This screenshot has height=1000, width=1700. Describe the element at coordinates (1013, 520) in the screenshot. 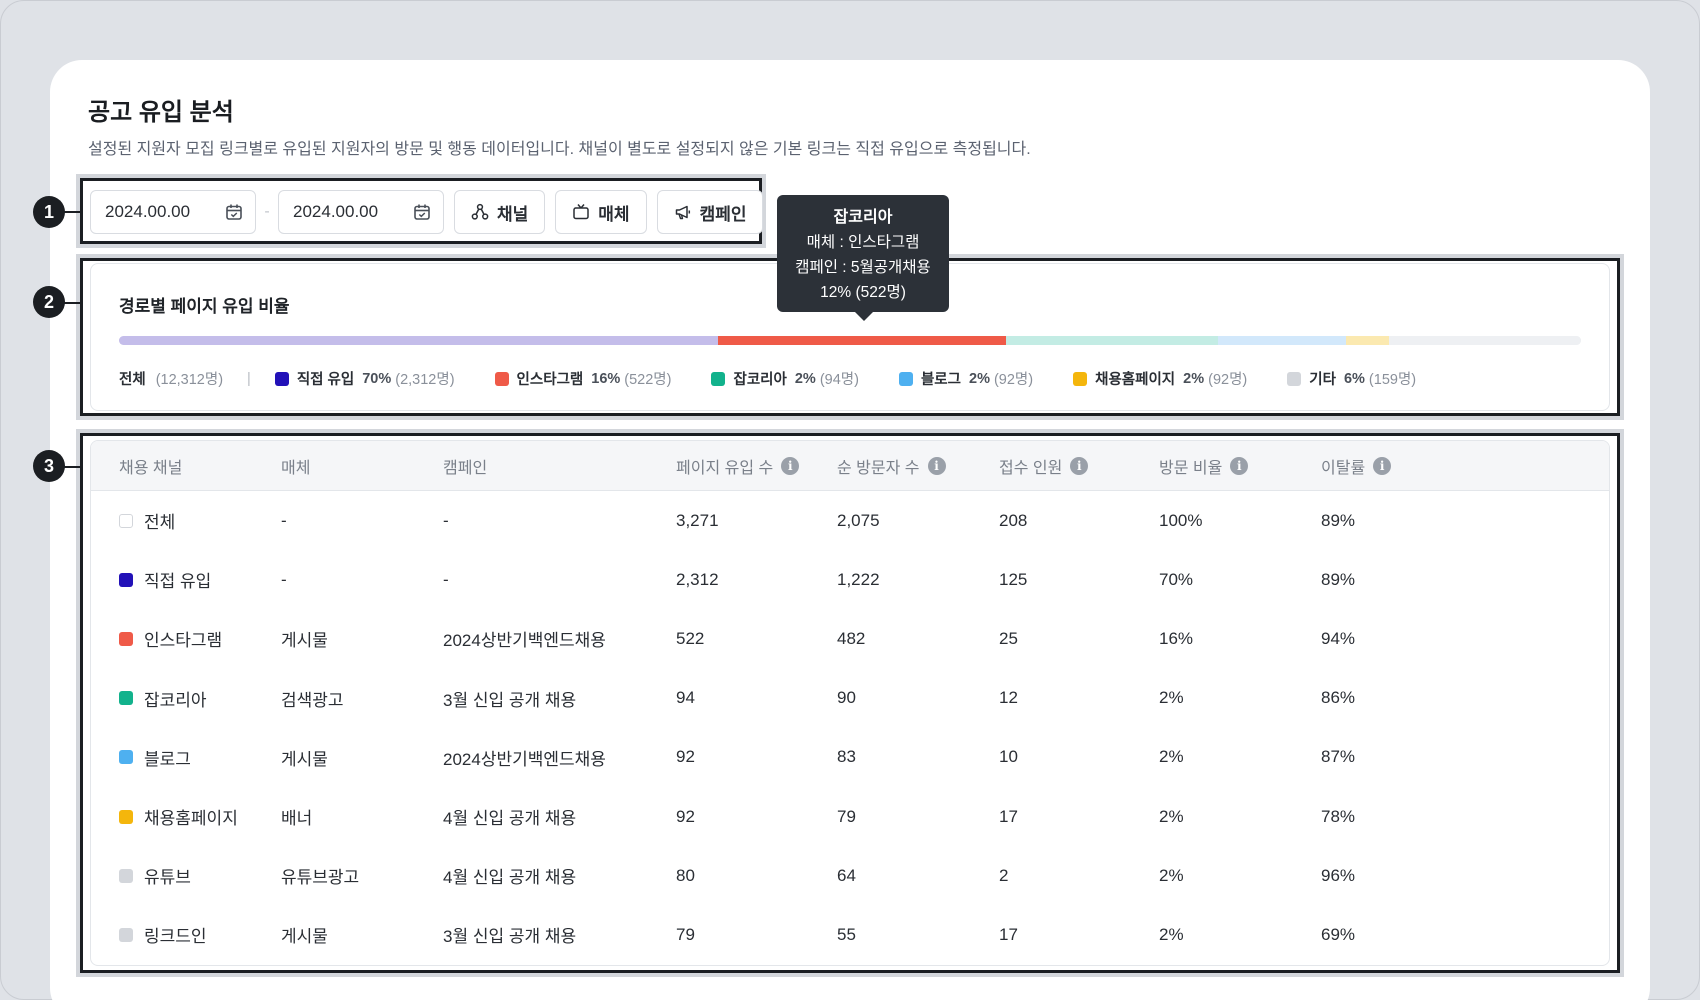

I see `cell-applicants: 208` at that location.